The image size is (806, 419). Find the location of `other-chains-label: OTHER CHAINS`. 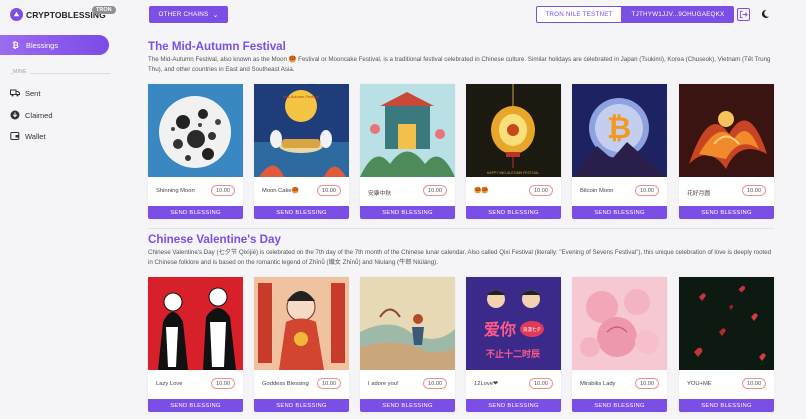

other-chains-label: OTHER CHAINS is located at coordinates (183, 14).